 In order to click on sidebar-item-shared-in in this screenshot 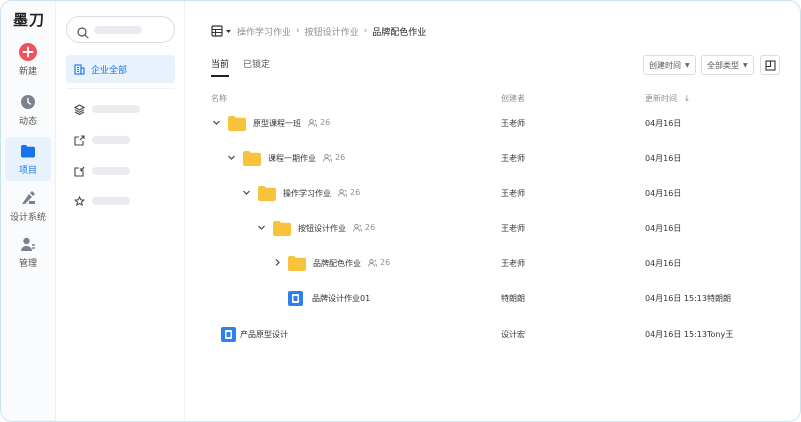, I will do `click(120, 140)`.